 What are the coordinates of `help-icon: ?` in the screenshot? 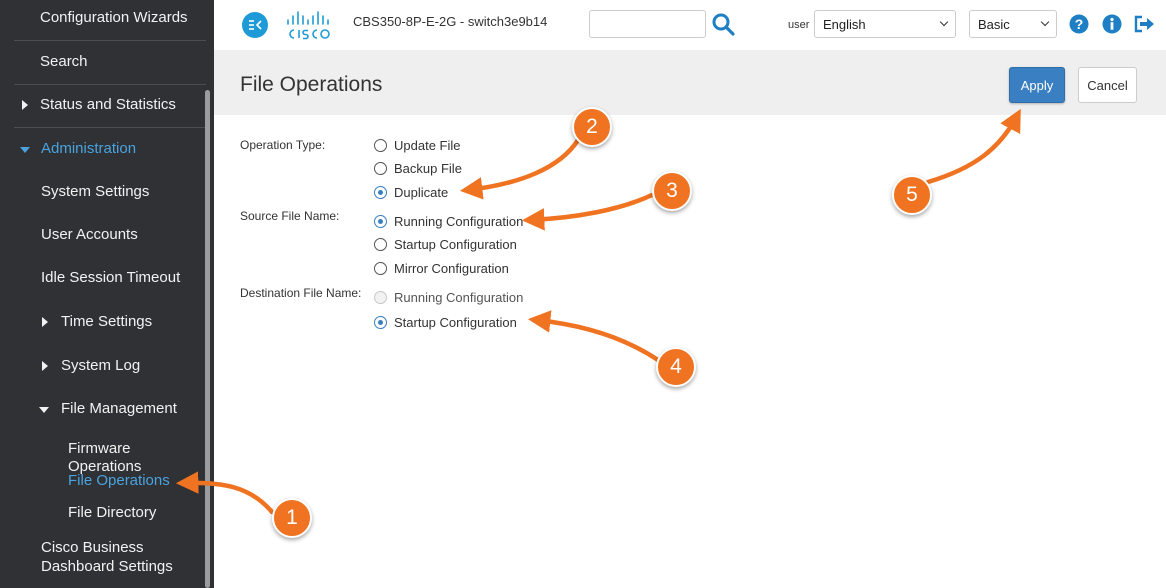 It's located at (1079, 24).